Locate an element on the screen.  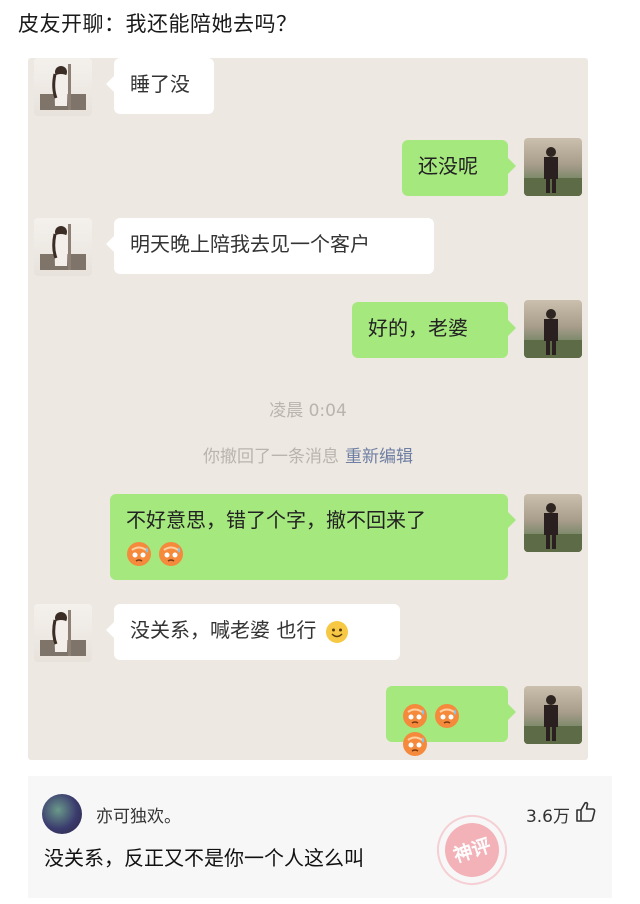
top-comment: 亦可独欢。 3.6万 没关系，反正又不是你一个人这么叫 神评 is located at coordinates (320, 837).